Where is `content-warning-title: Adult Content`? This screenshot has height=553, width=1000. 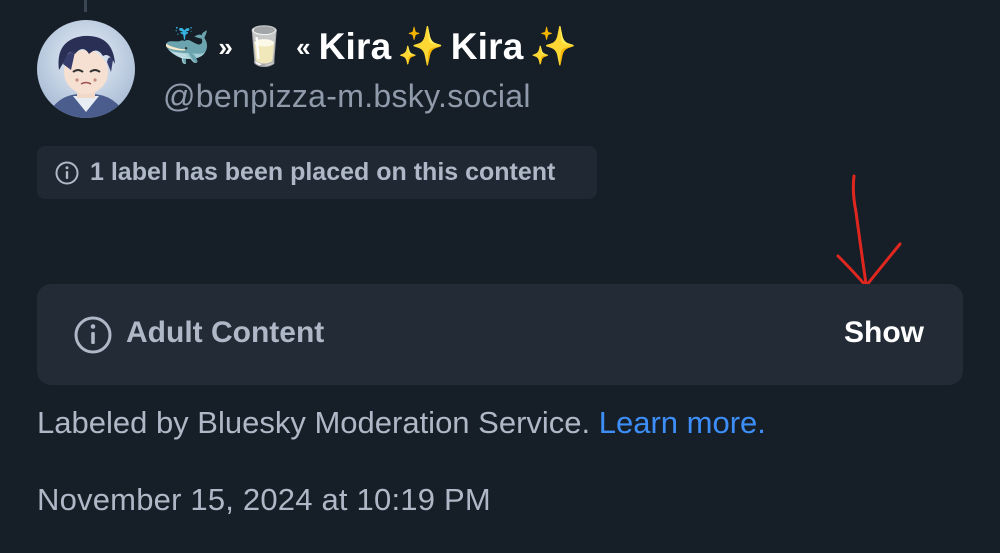
content-warning-title: Adult Content is located at coordinates (225, 332).